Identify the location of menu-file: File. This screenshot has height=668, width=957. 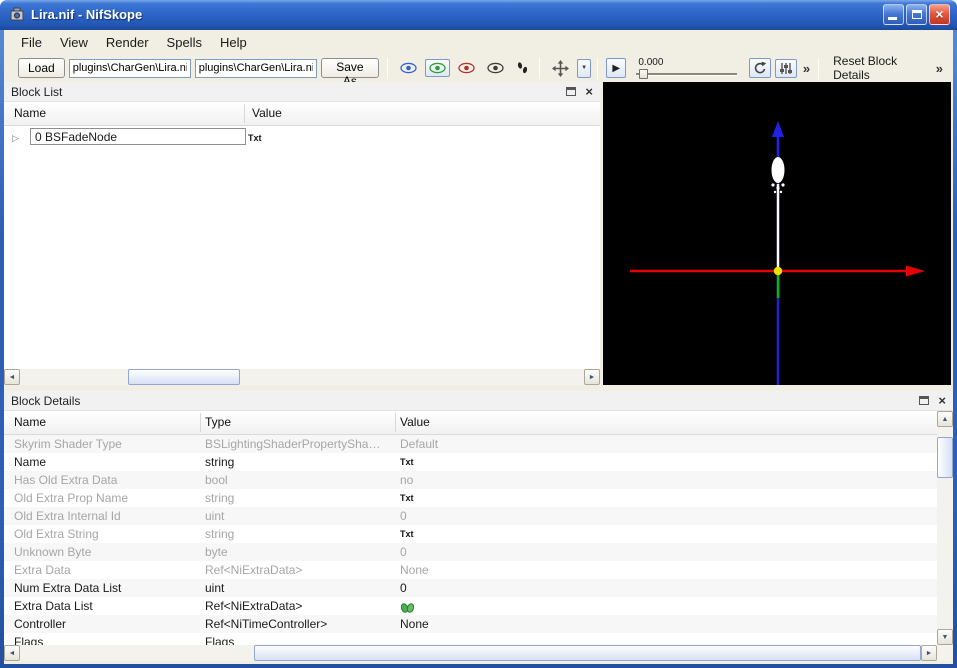
(31, 42).